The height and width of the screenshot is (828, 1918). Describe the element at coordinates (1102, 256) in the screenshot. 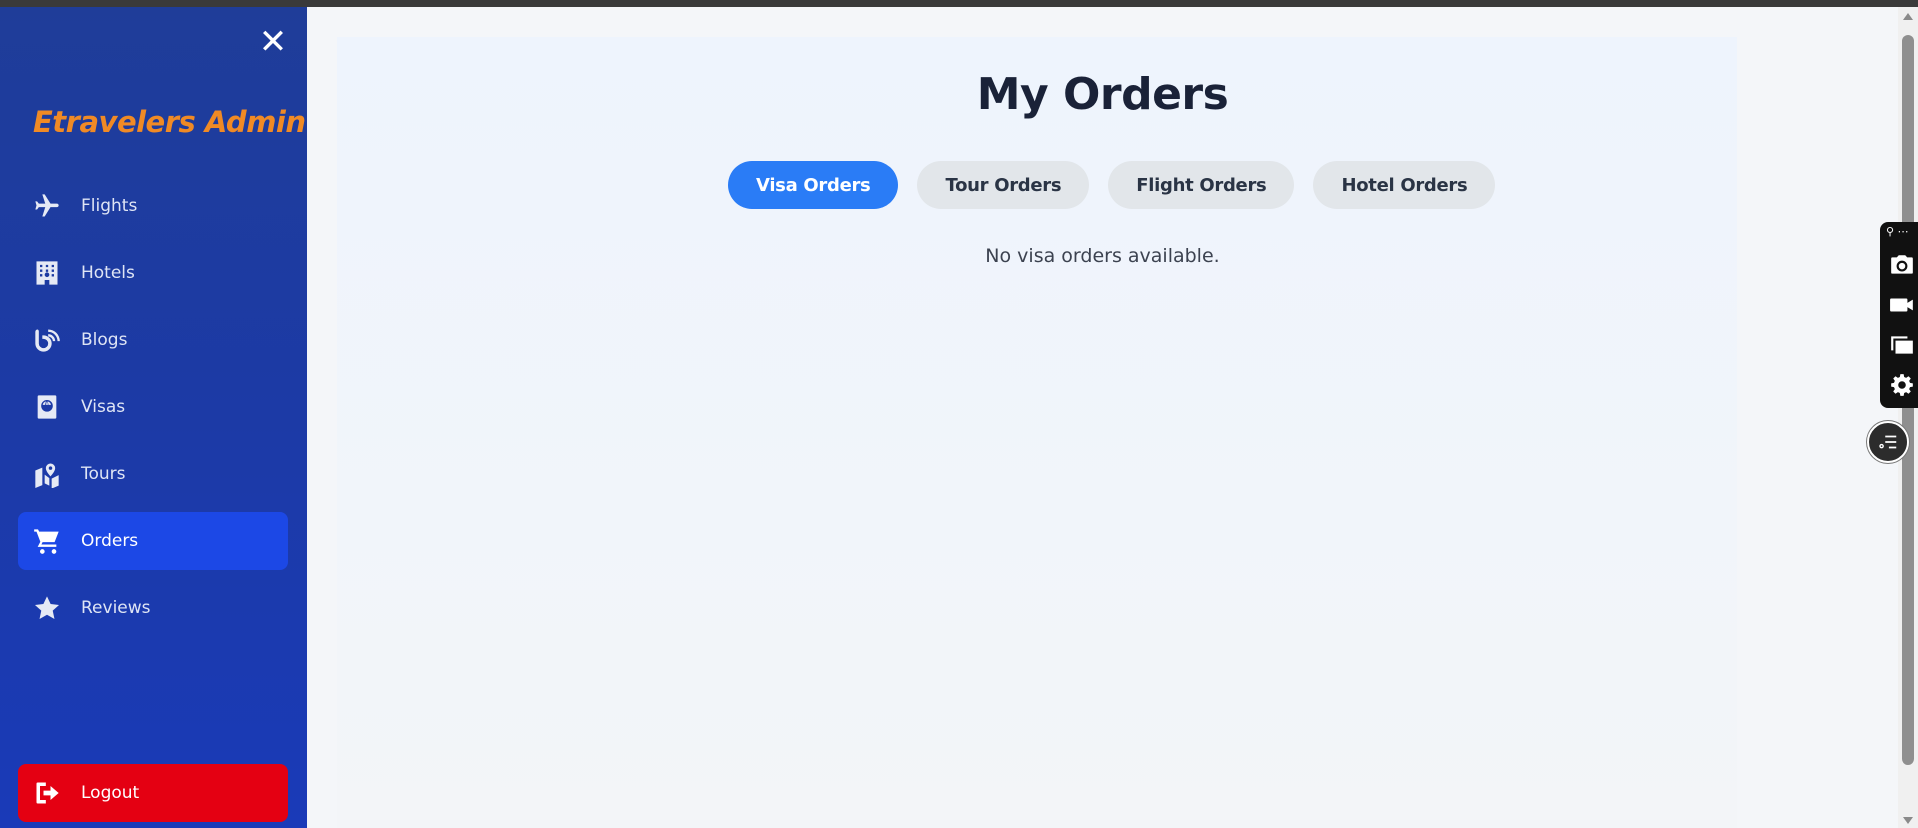

I see `empty-state-message: No visa orders available.` at that location.